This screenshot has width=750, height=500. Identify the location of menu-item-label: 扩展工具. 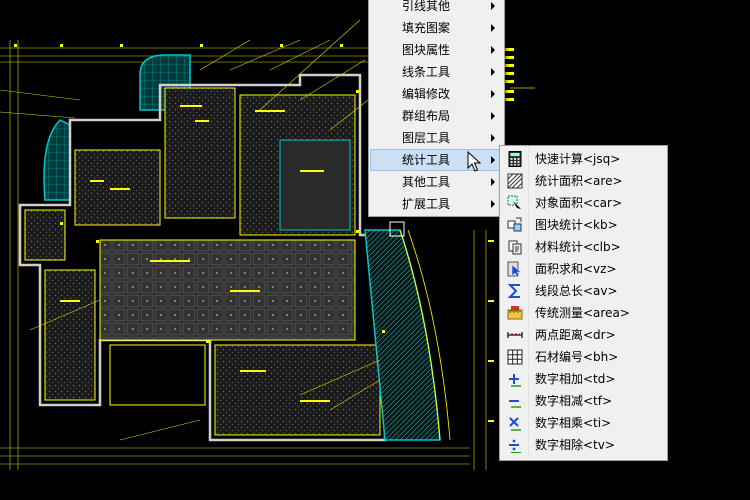
(426, 204).